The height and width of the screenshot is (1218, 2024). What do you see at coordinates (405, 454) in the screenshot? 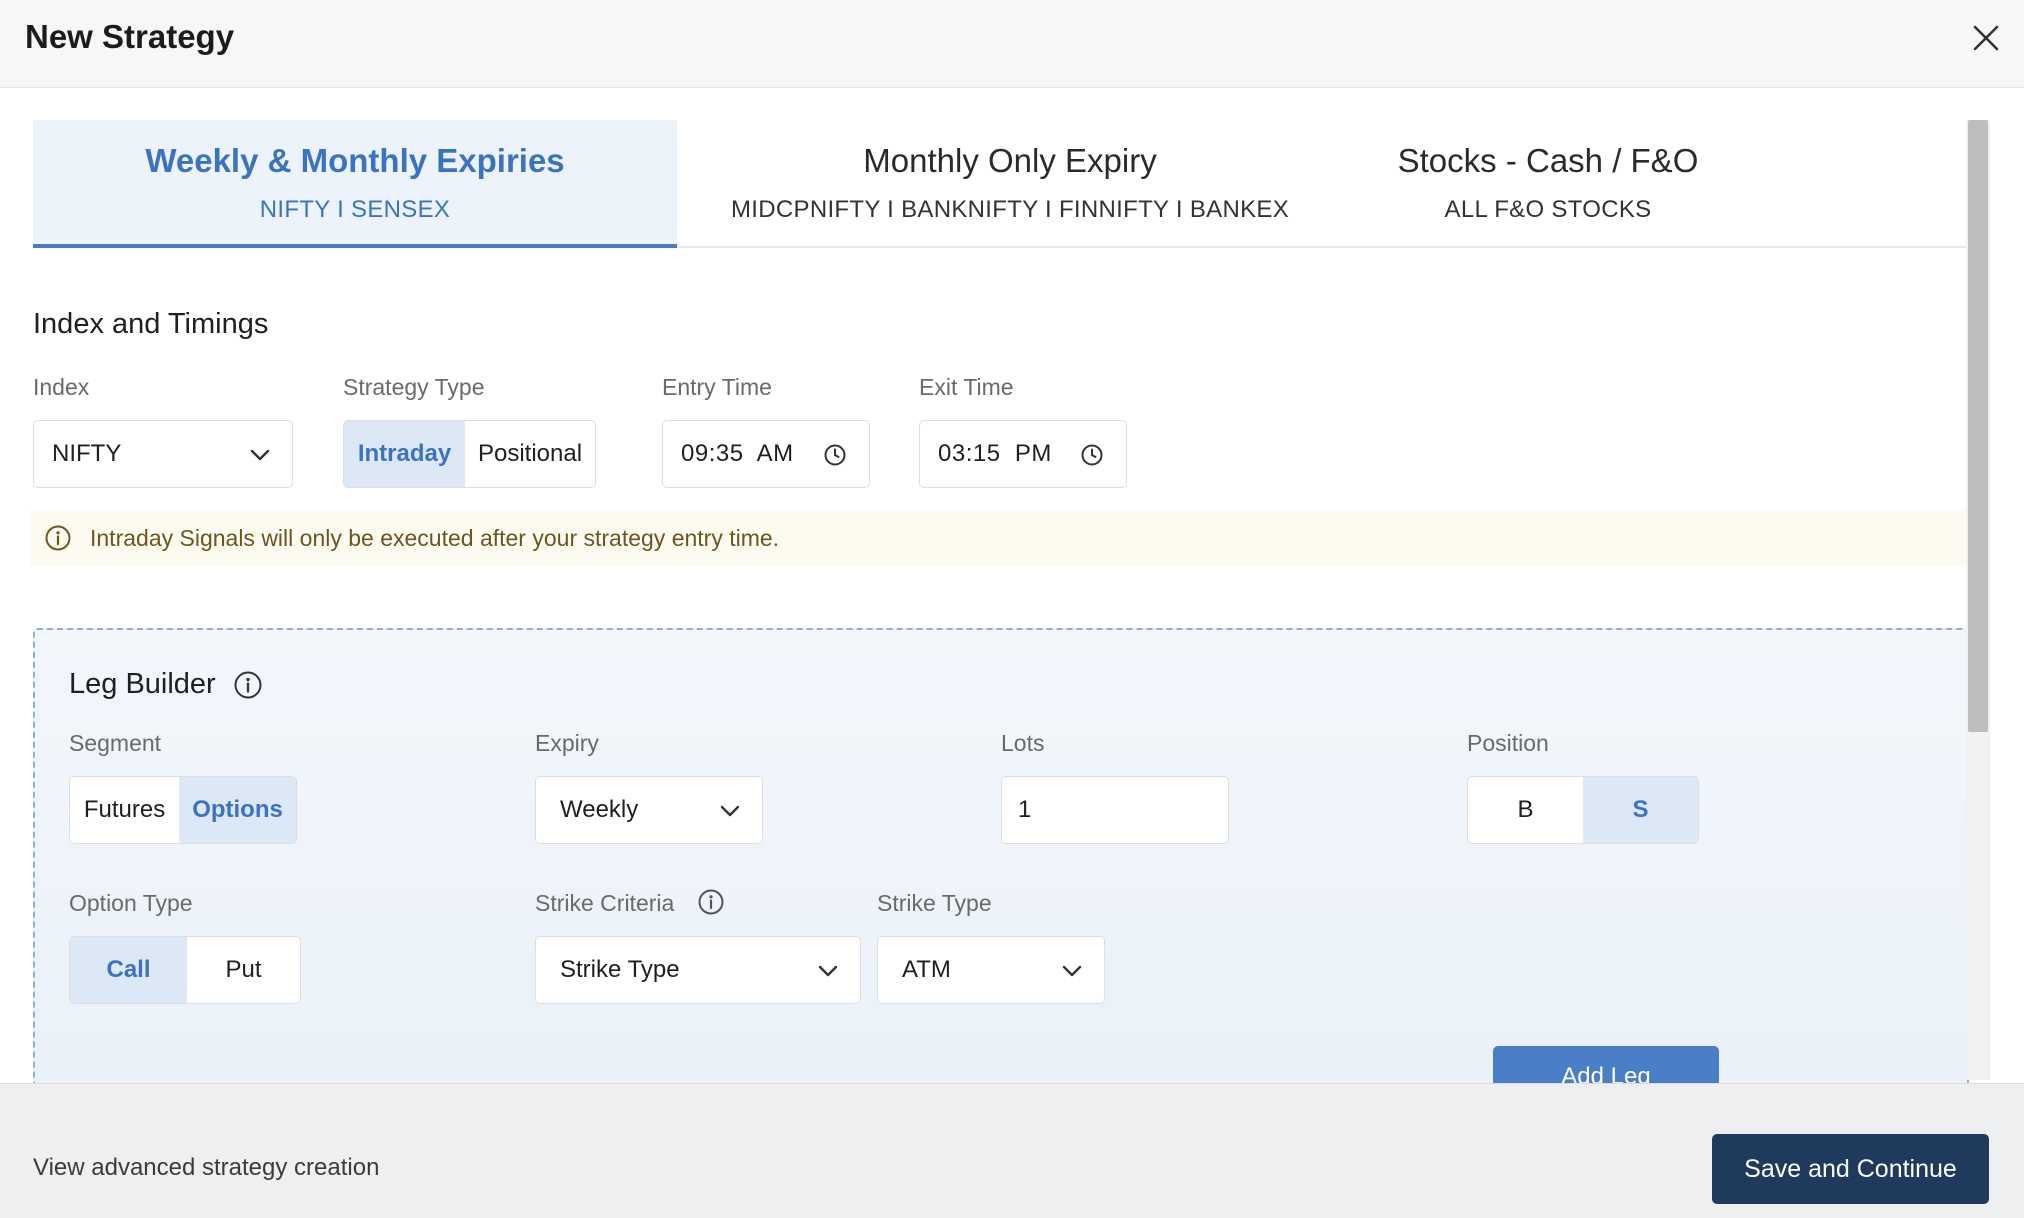
I see `strategy-type-intraday: Intraday` at bounding box center [405, 454].